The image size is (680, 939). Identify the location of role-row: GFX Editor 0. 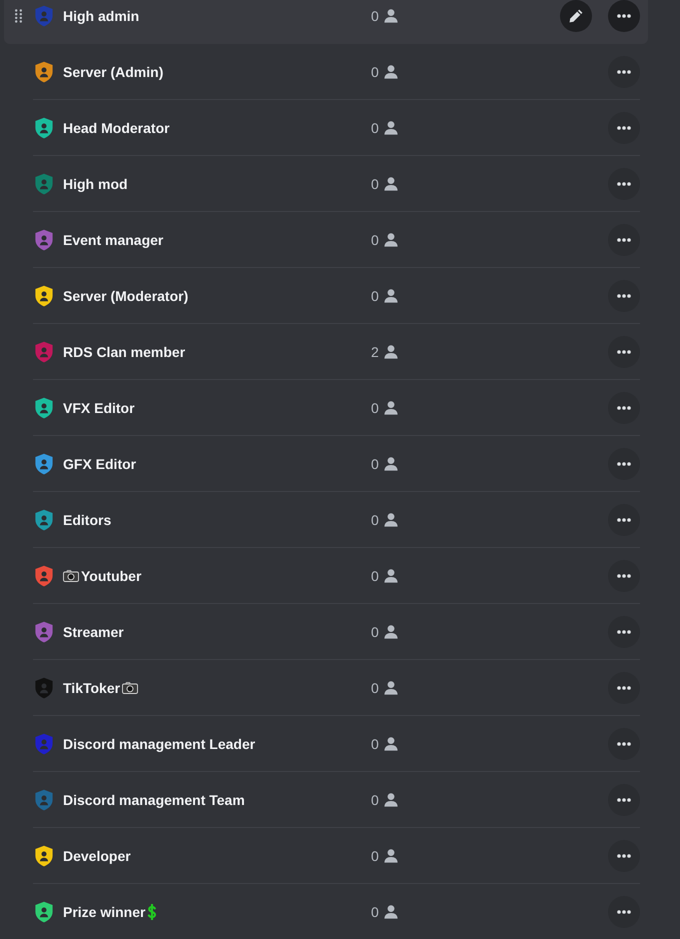
(326, 464).